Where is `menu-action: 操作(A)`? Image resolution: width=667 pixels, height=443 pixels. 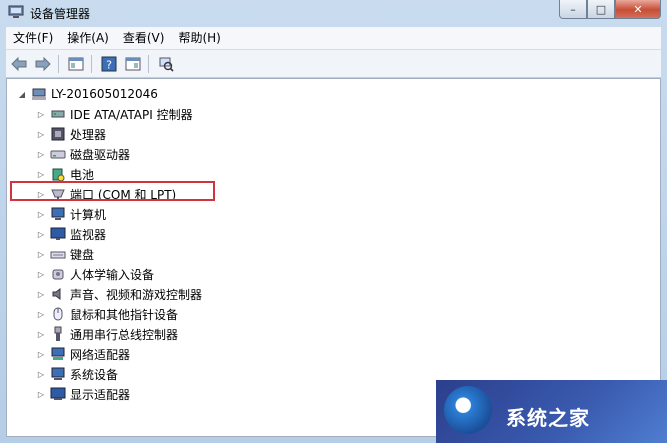
menu-action: 操作(A) is located at coordinates (88, 38).